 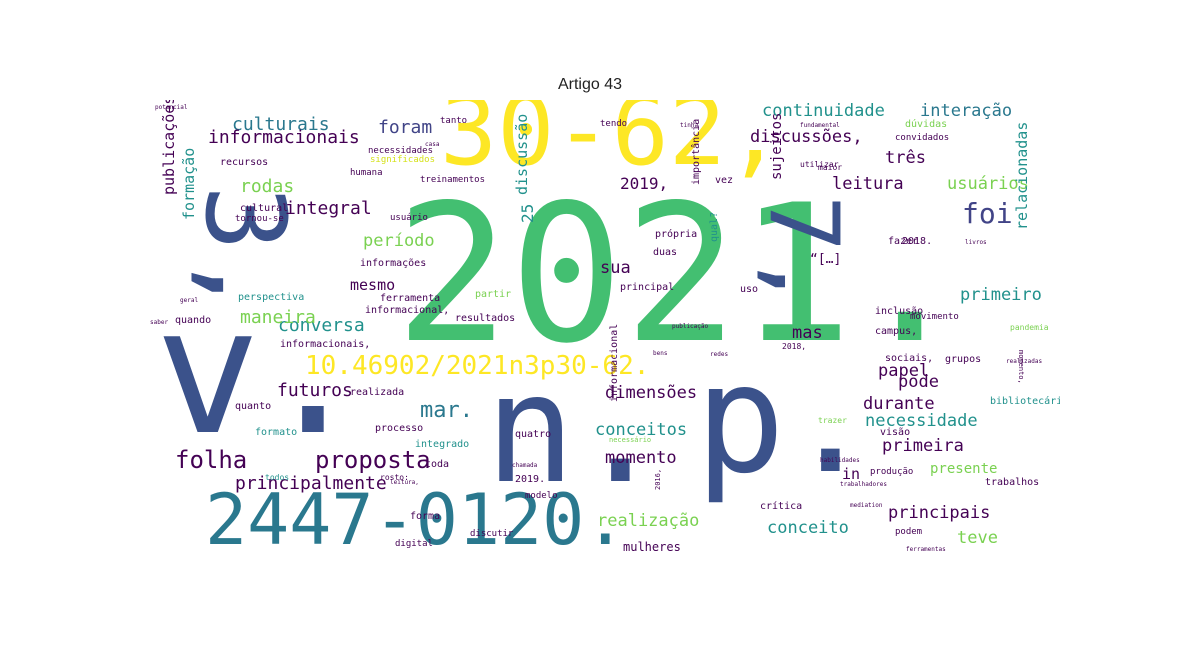 I want to click on word: visão, so click(x=895, y=432).